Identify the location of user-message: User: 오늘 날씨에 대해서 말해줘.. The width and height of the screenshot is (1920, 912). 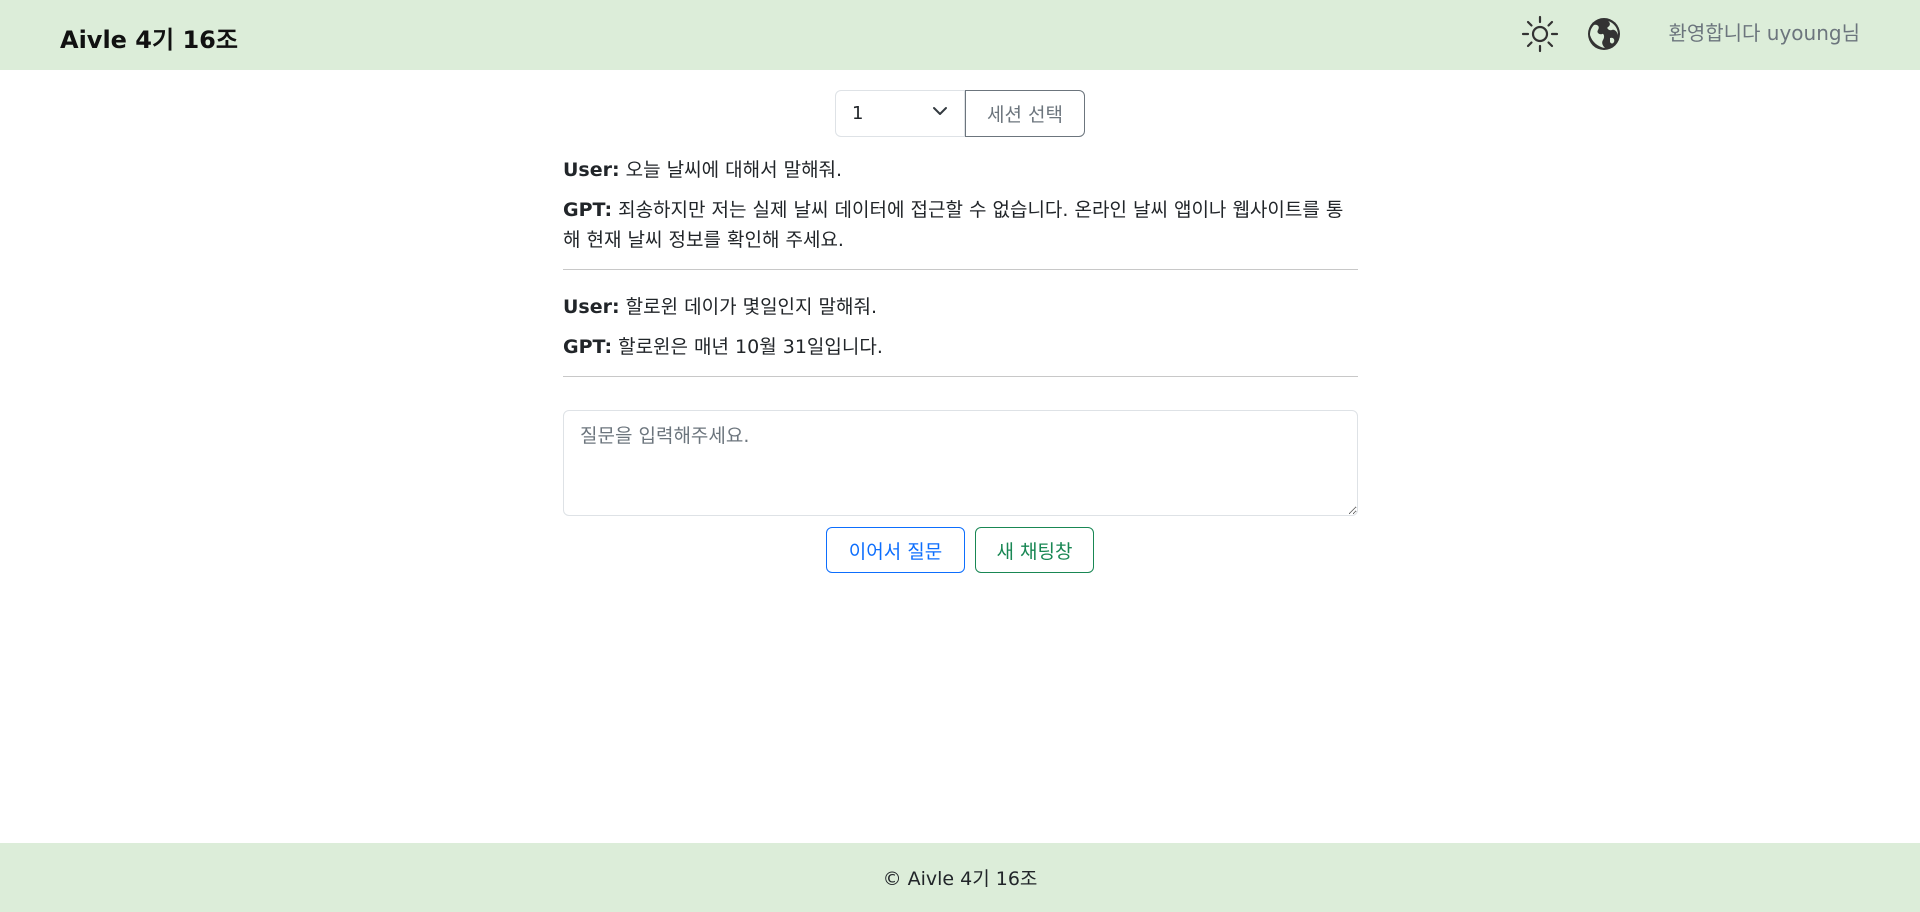
(960, 170).